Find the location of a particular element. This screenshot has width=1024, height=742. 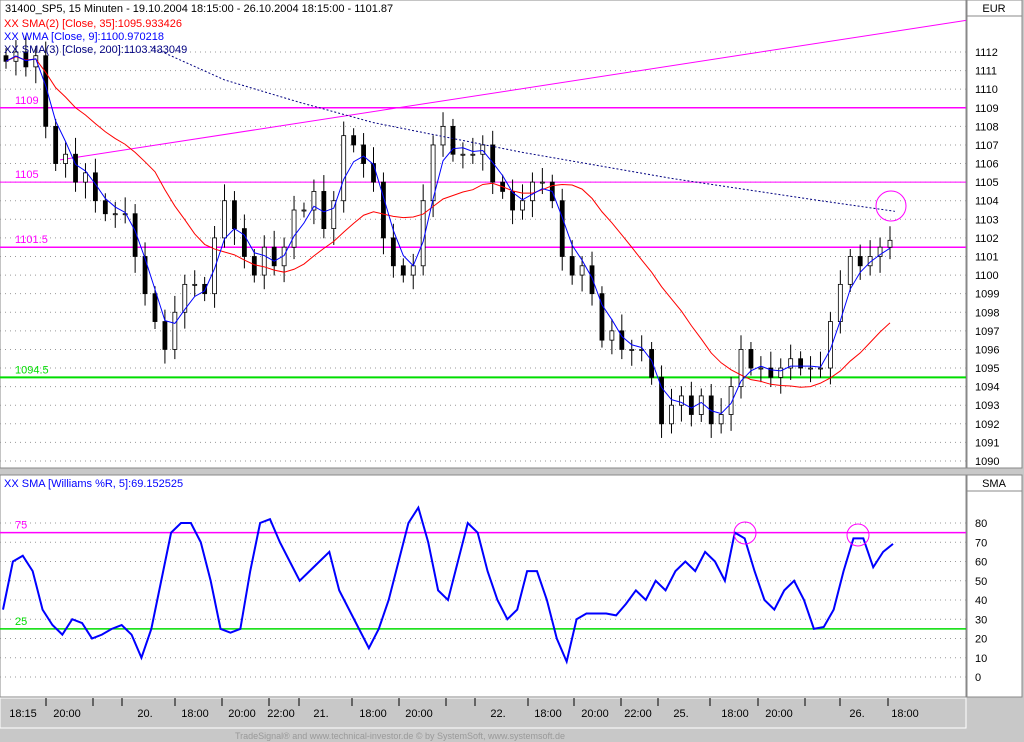

time-tick-label: 26. is located at coordinates (856, 714).